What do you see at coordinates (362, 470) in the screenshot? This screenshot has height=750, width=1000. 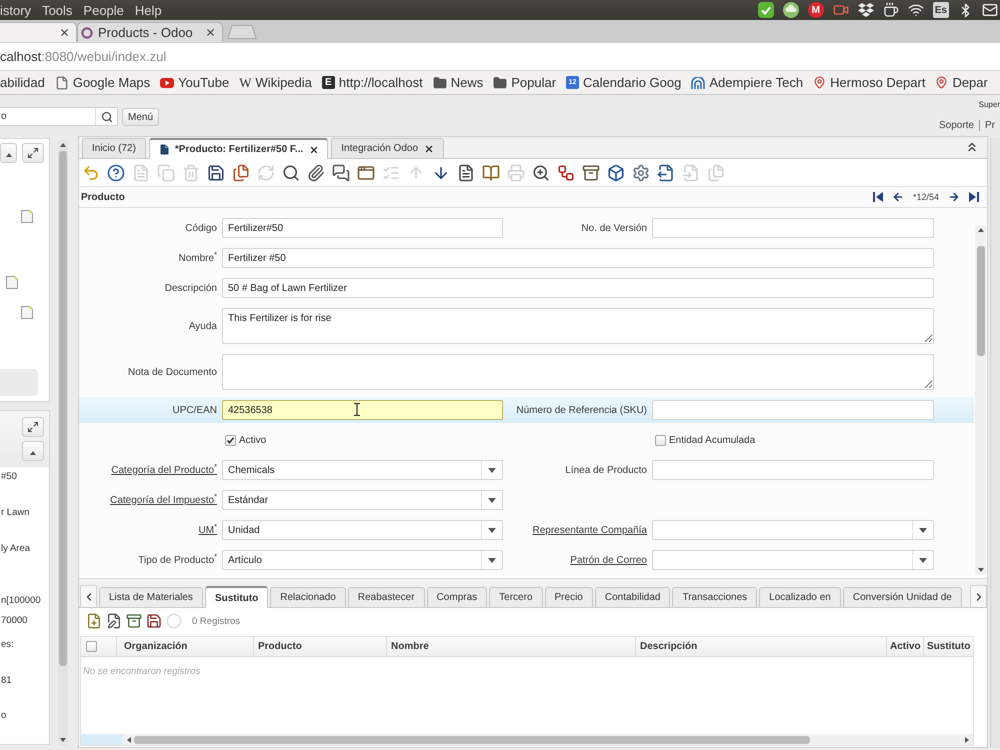 I see `dropdown-field: Chemicals` at bounding box center [362, 470].